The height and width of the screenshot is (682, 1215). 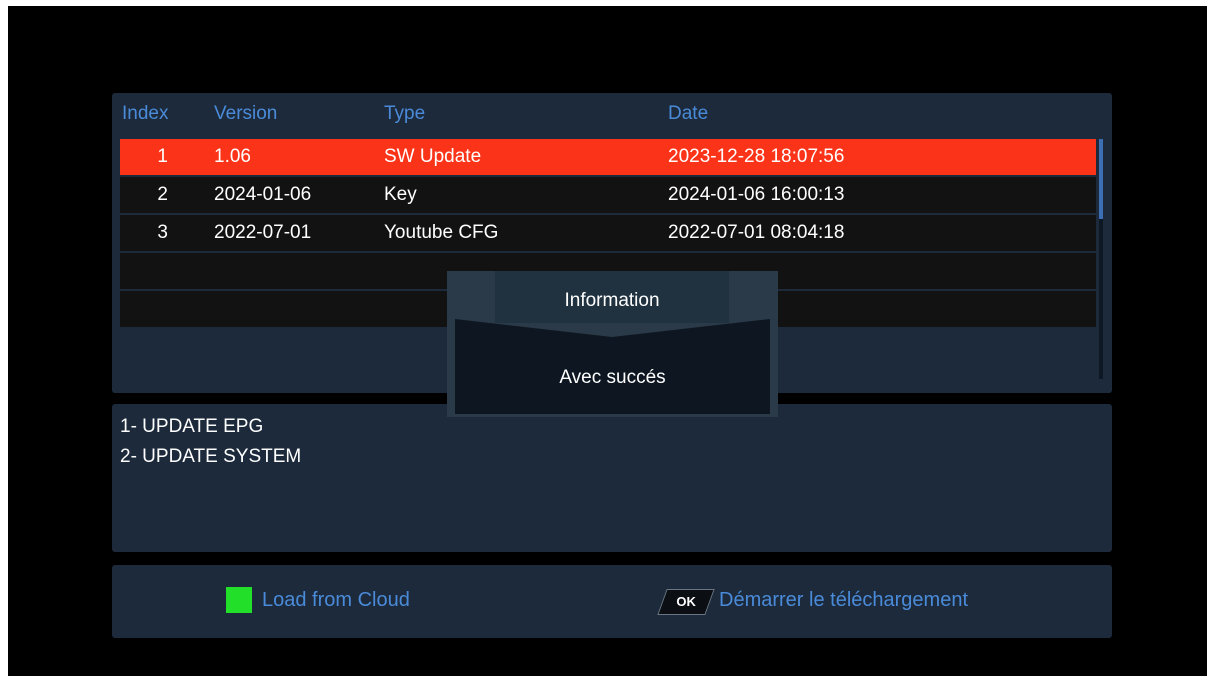 I want to click on row-version: 2024-01-06, so click(x=263, y=194).